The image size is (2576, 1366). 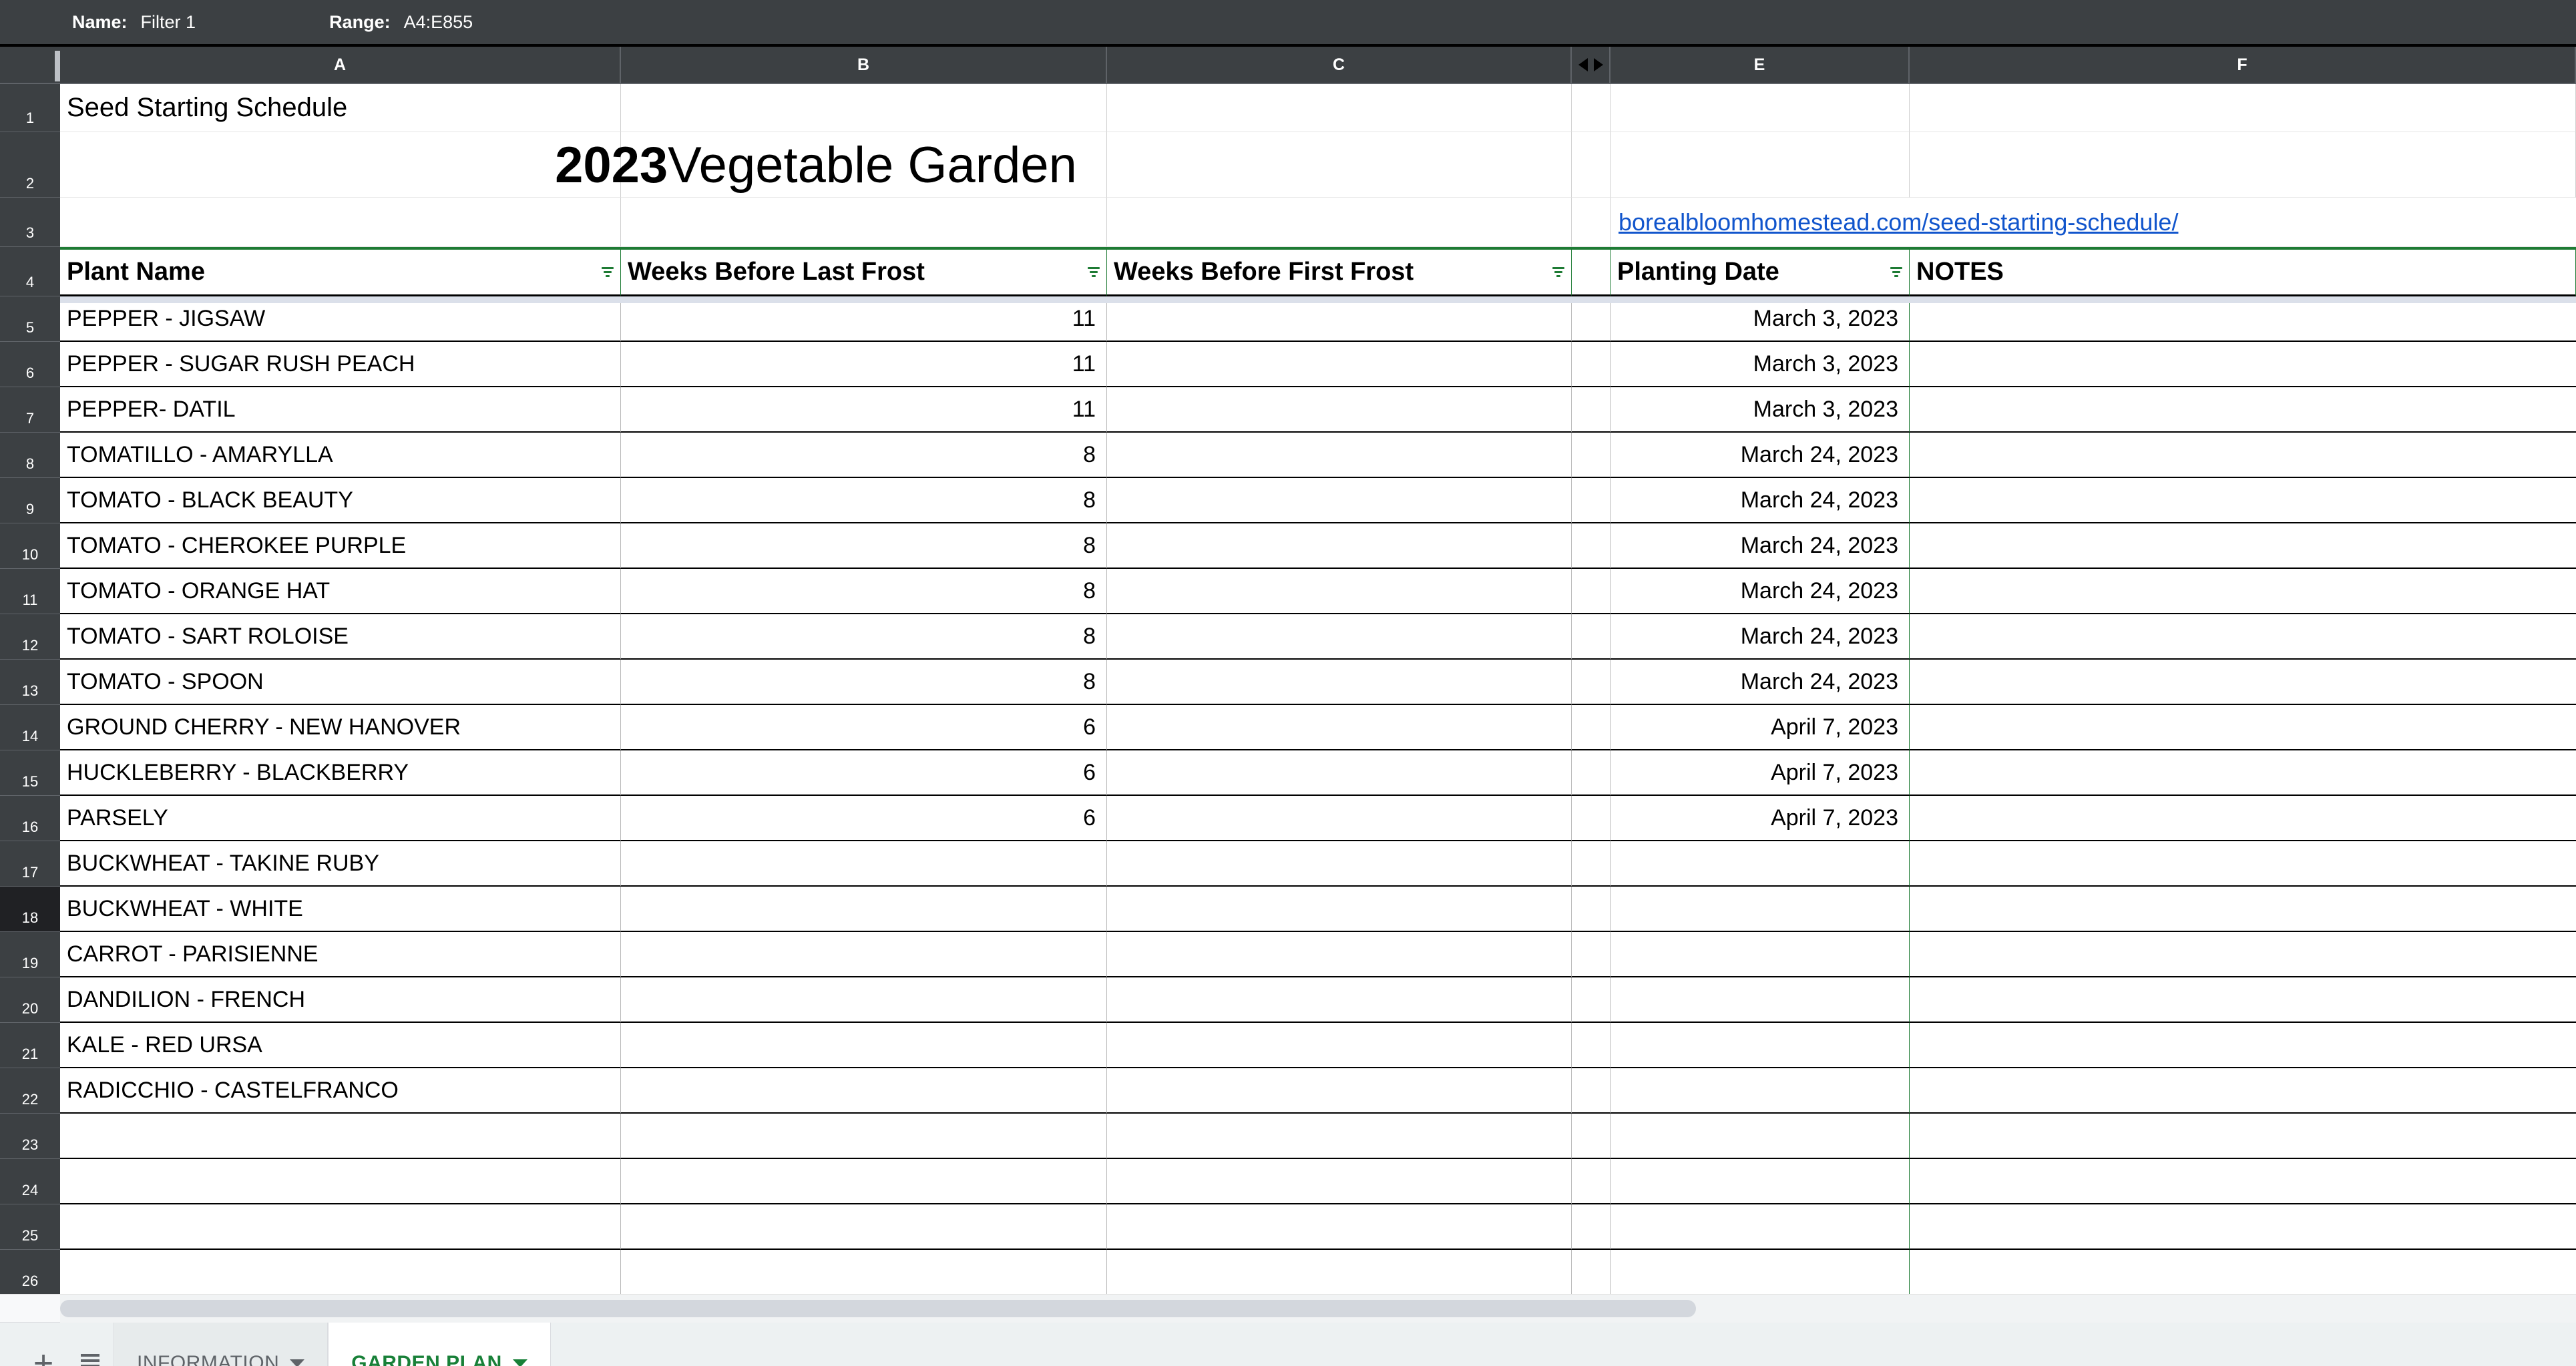 What do you see at coordinates (878, 1308) in the screenshot?
I see `horizontal-scrollbar-thumb` at bounding box center [878, 1308].